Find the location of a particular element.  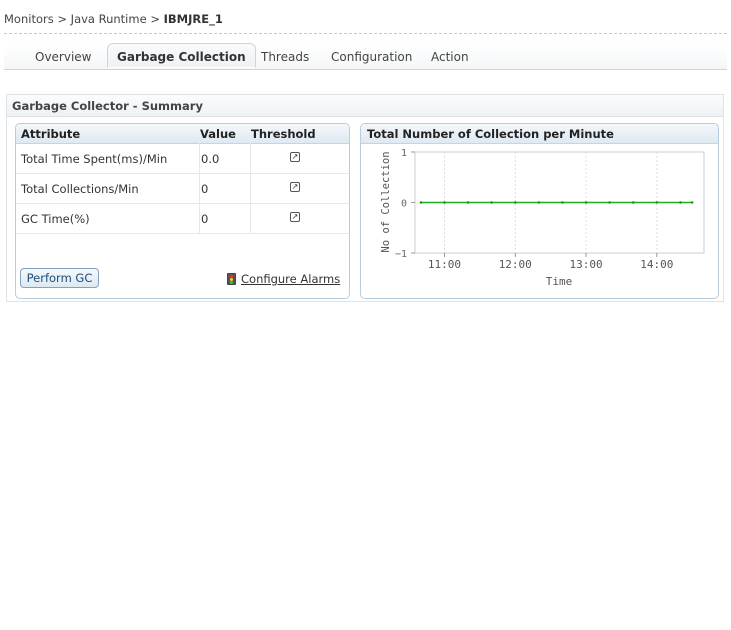

y-tick-label: 0 is located at coordinates (404, 204).